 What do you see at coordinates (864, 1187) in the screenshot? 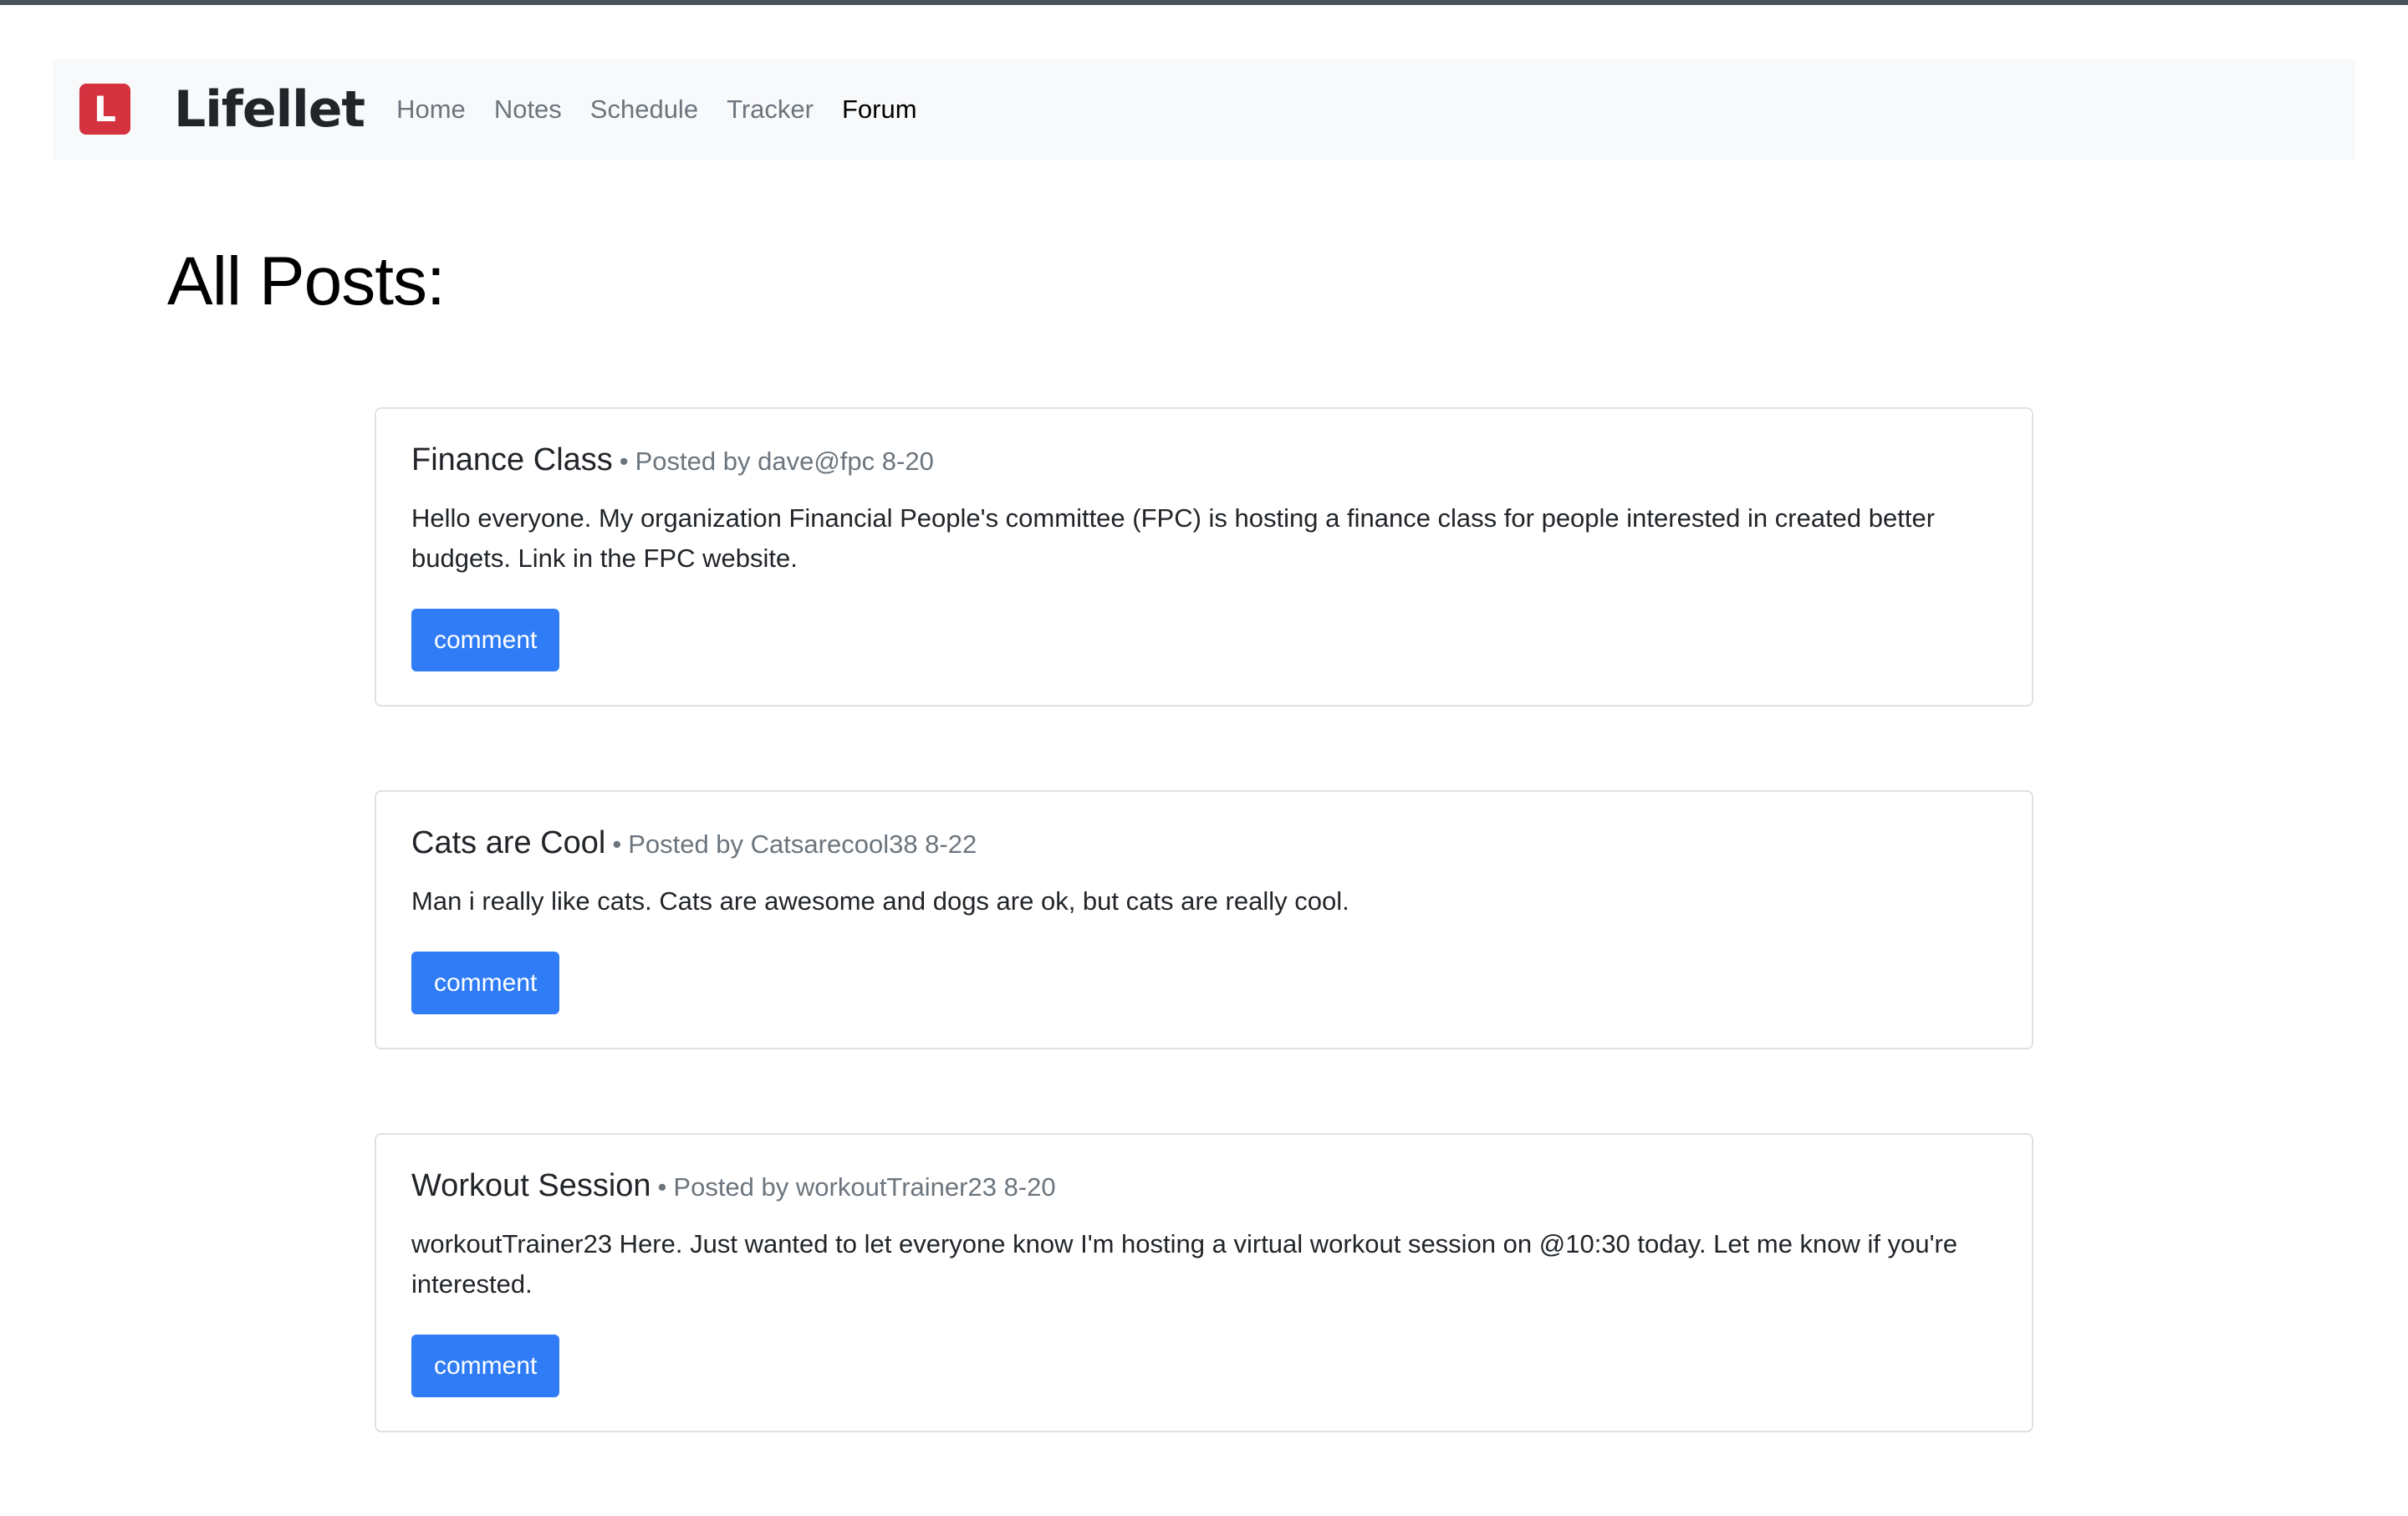
I see `post-author-date: Posted by workoutTrainer23 8-20` at bounding box center [864, 1187].